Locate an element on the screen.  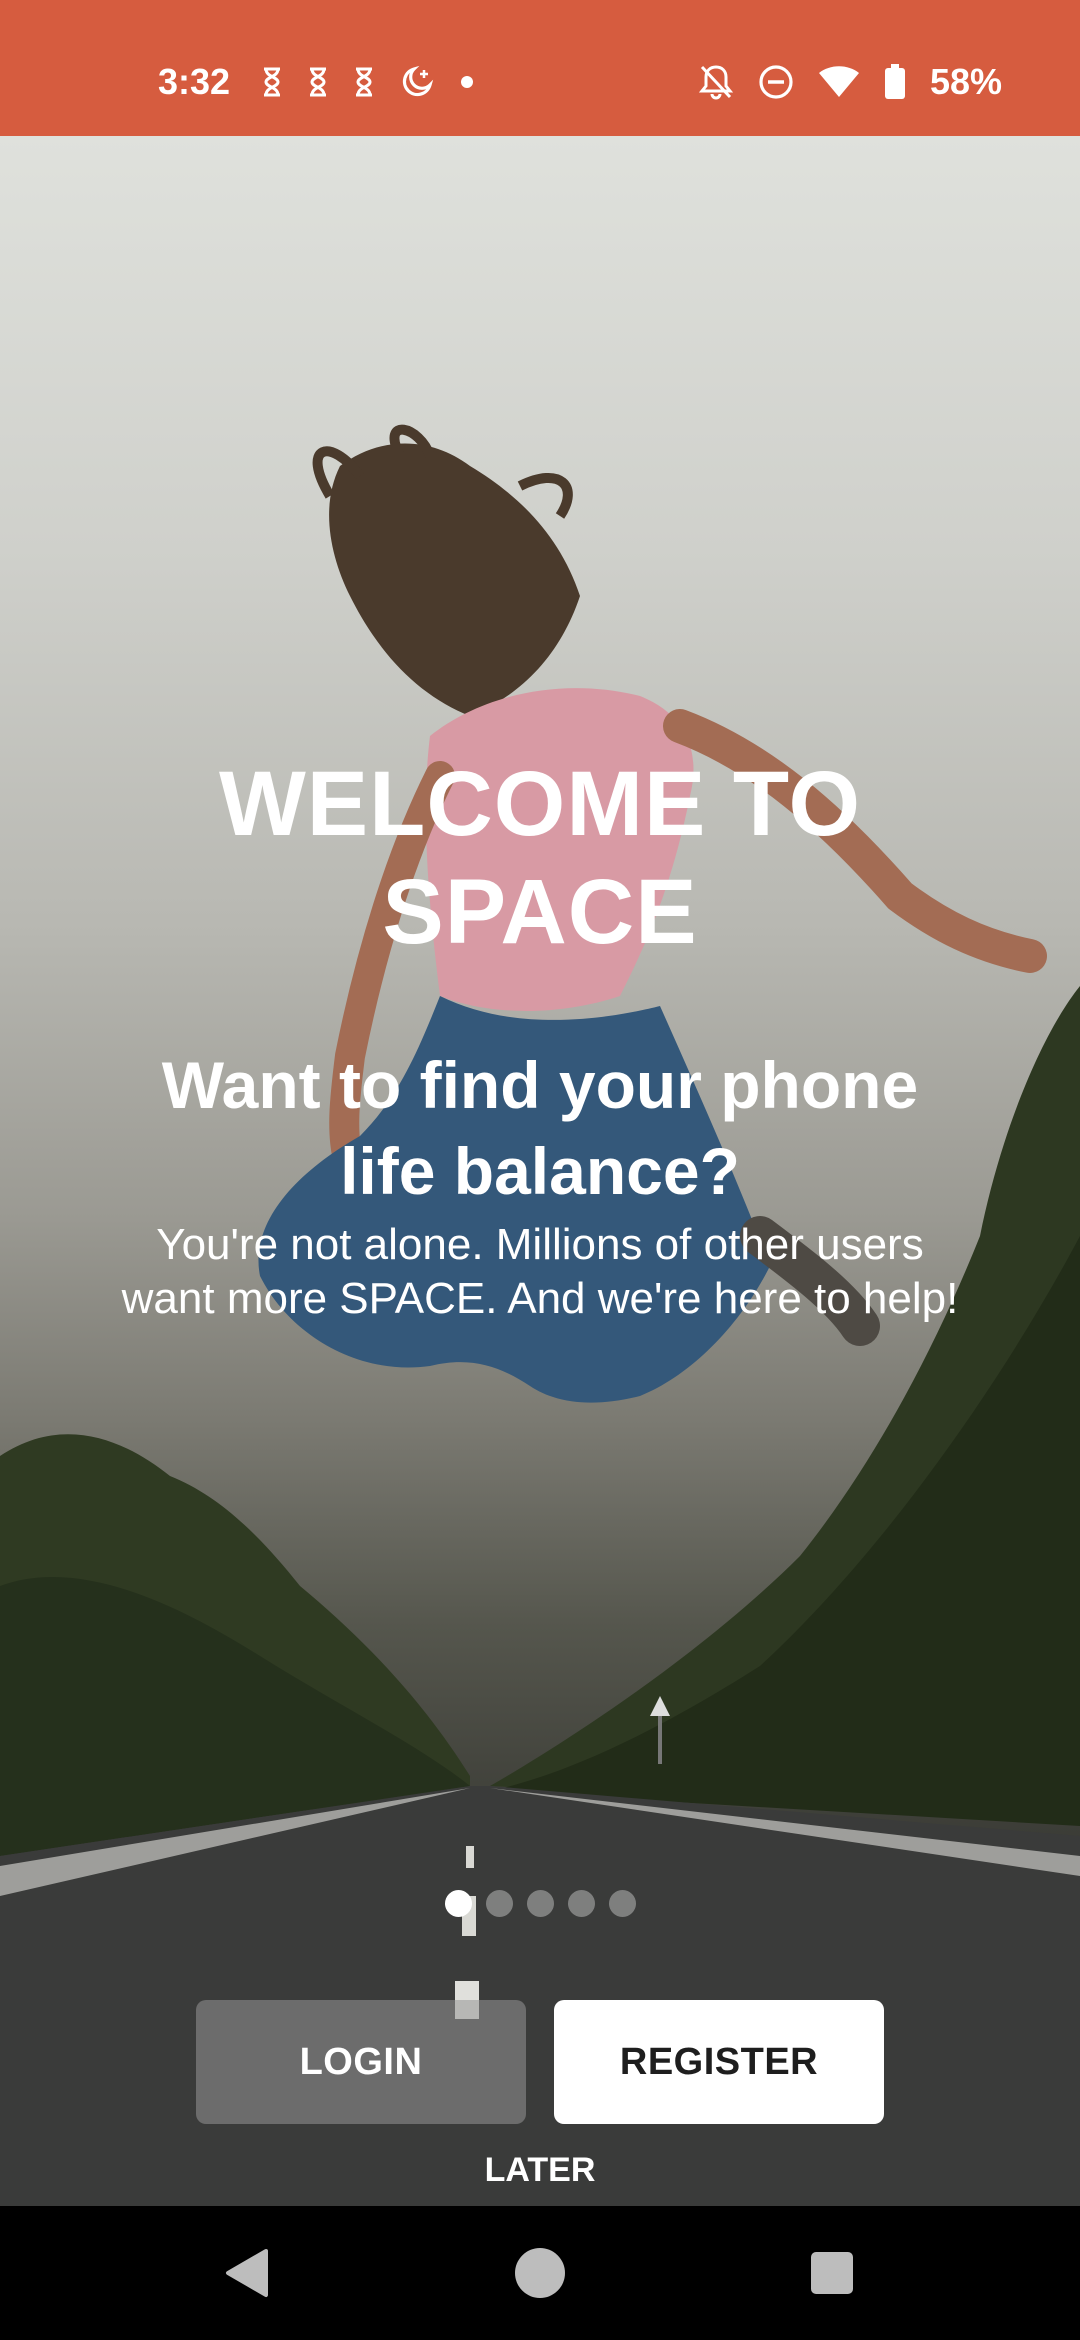
recents-icon is located at coordinates (832, 2273).